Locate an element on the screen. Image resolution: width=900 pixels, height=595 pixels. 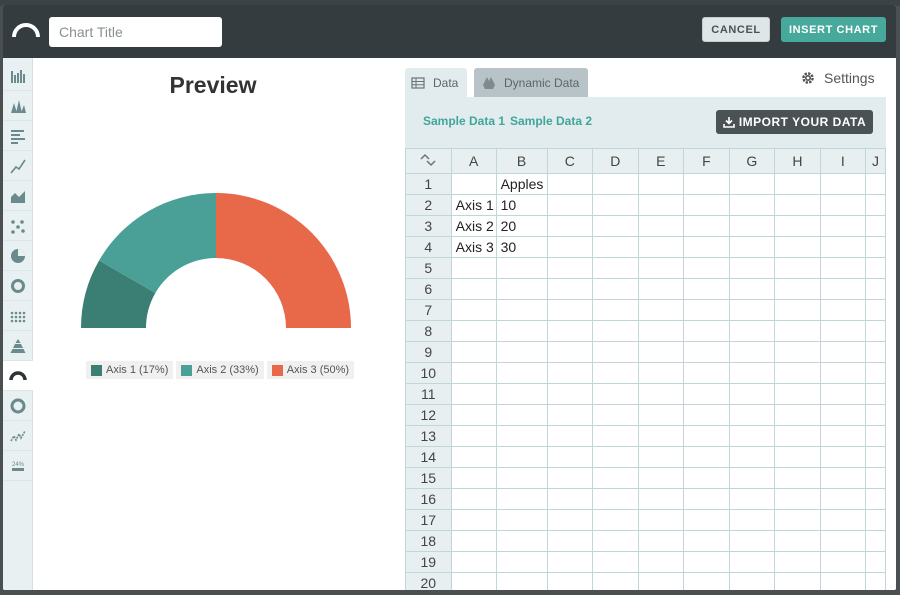
sidebar-item-percent-number: 24% is located at coordinates (18, 466).